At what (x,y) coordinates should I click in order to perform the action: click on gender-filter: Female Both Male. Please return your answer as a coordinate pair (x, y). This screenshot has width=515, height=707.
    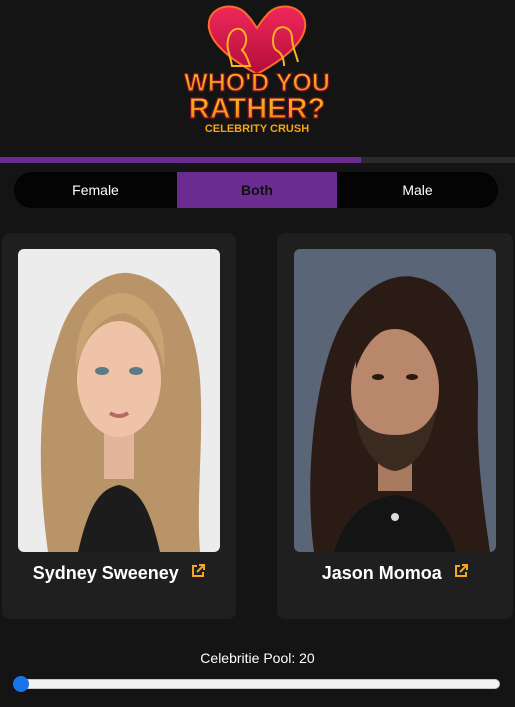
    Looking at the image, I should click on (256, 190).